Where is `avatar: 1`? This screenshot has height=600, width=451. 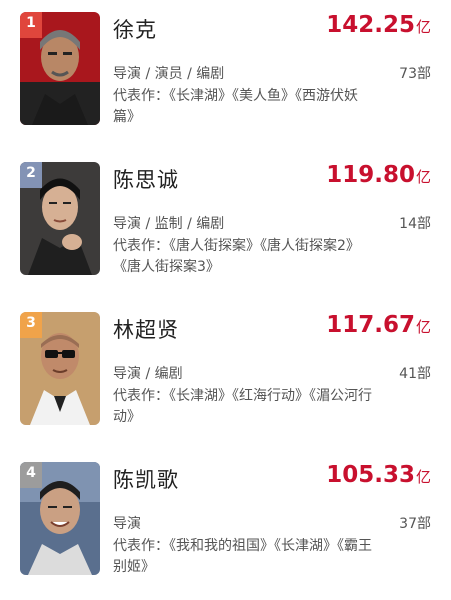 avatar: 1 is located at coordinates (60, 68).